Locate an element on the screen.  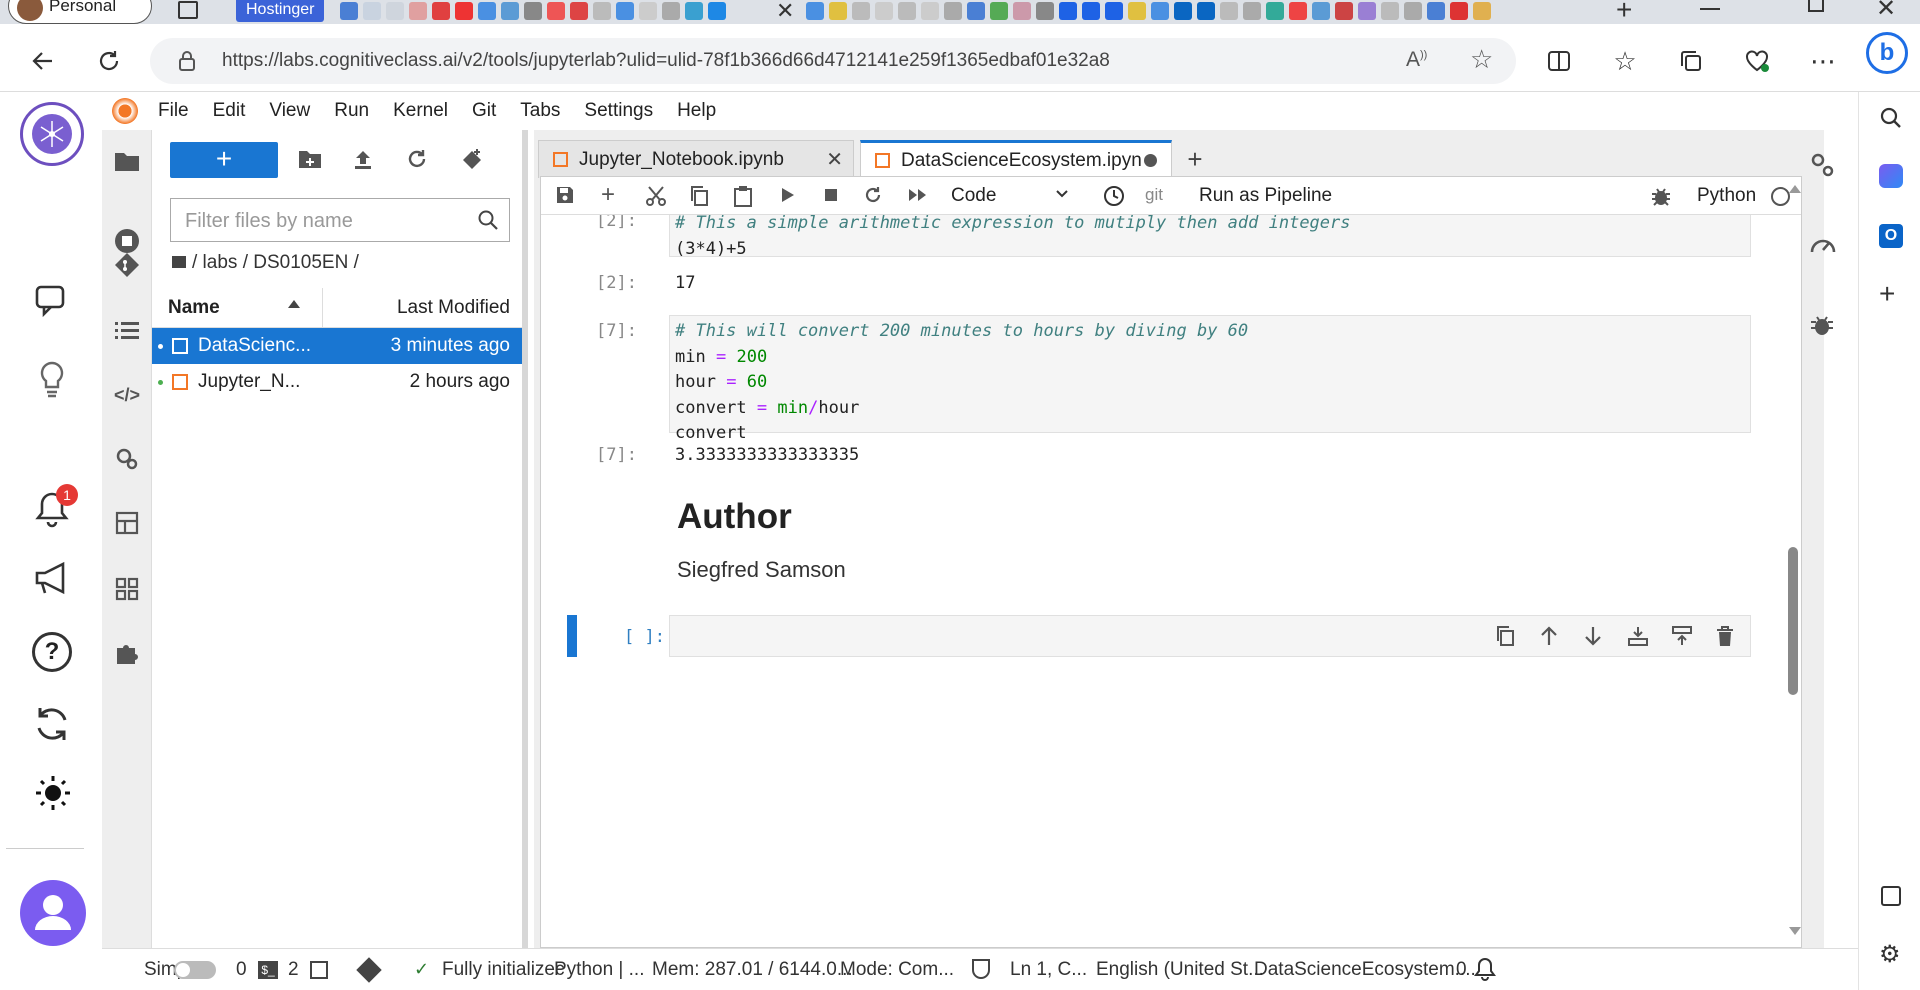
terminal-icon: $_ is located at coordinates (268, 970).